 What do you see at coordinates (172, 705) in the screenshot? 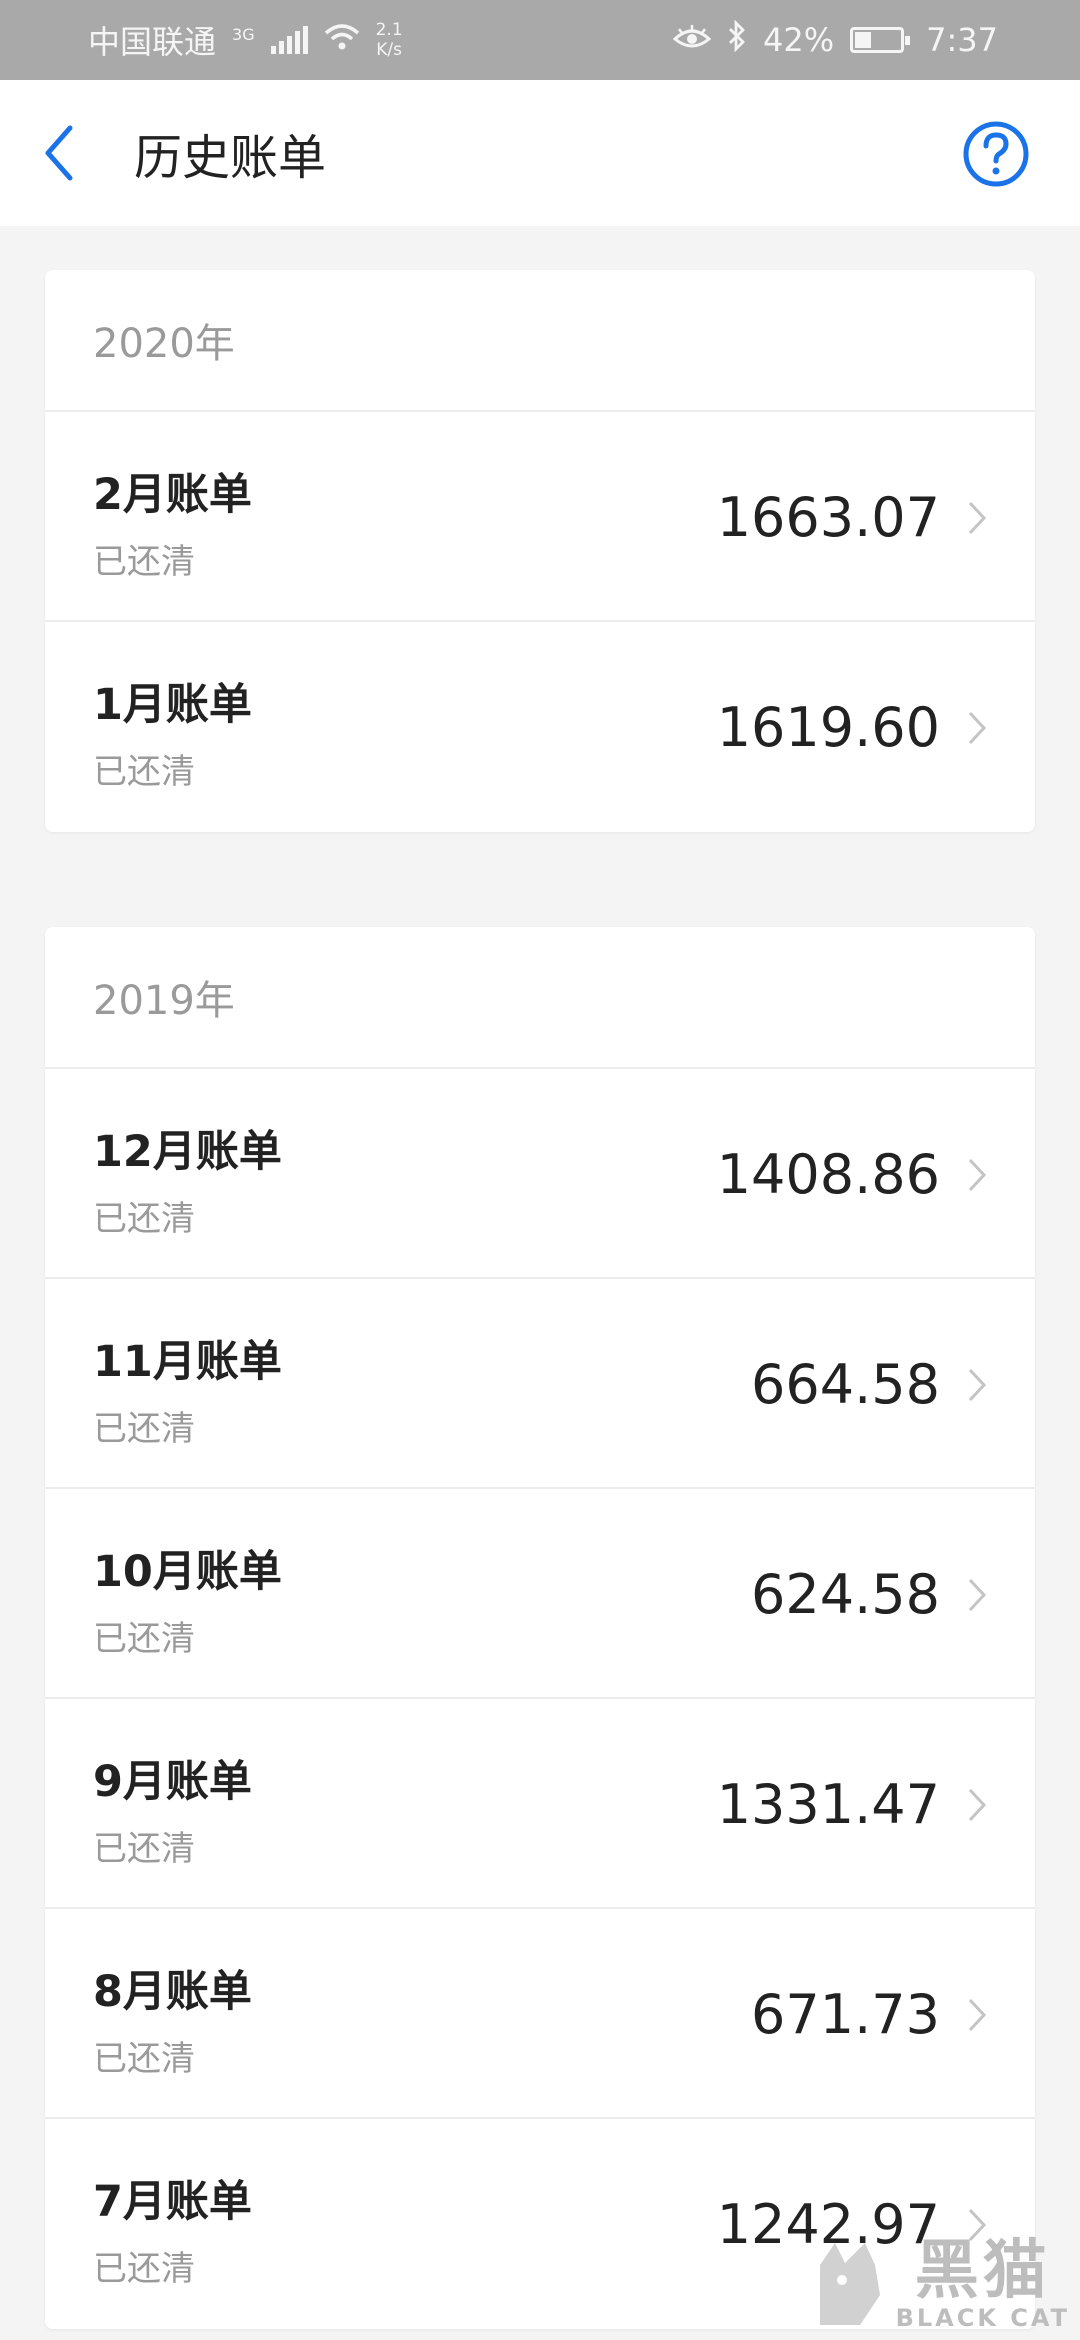
I see `bill-name: 1月账单` at bounding box center [172, 705].